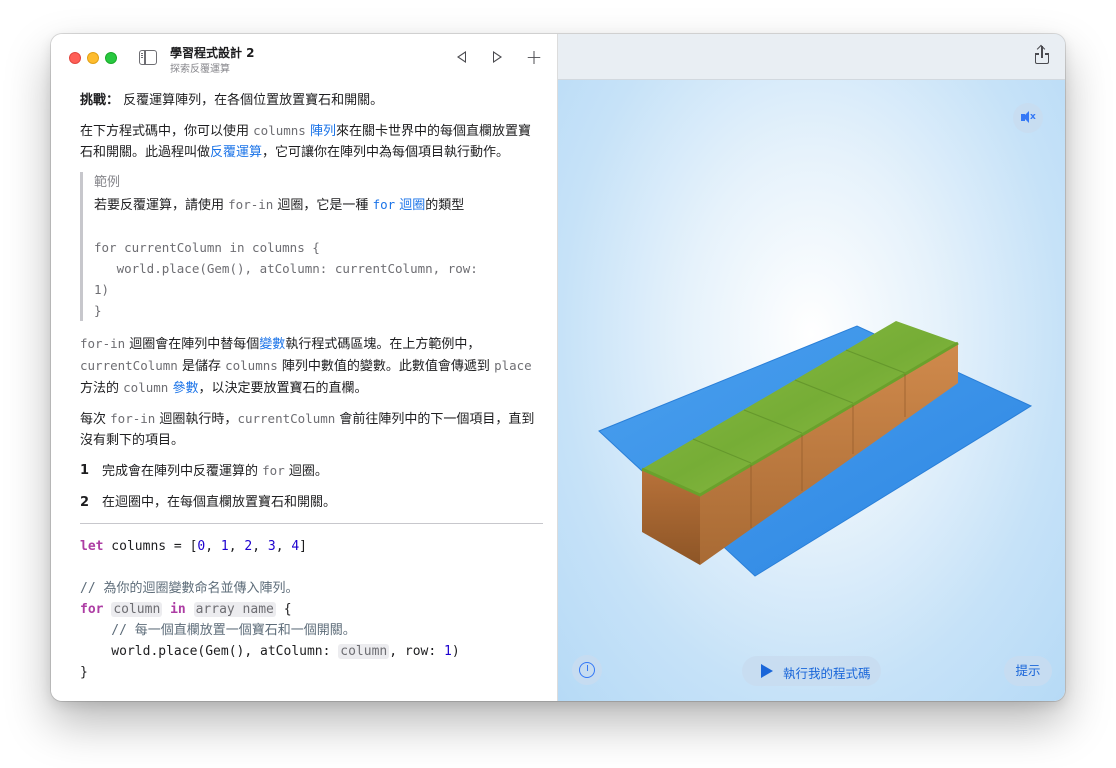 This screenshot has height=768, width=1116. What do you see at coordinates (279, 205) in the screenshot?
I see `example-text: 若要反覆運算，請使用 for-in 迴圈，它是一種 for 迴圈的類型` at bounding box center [279, 205].